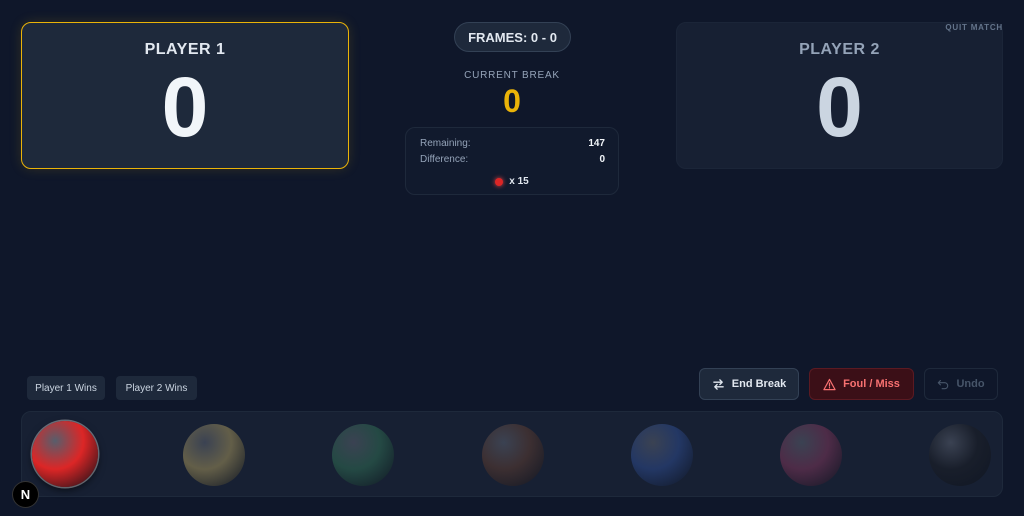 Image resolution: width=1024 pixels, height=516 pixels. I want to click on foul-miss-label: Foul / Miss, so click(871, 384).